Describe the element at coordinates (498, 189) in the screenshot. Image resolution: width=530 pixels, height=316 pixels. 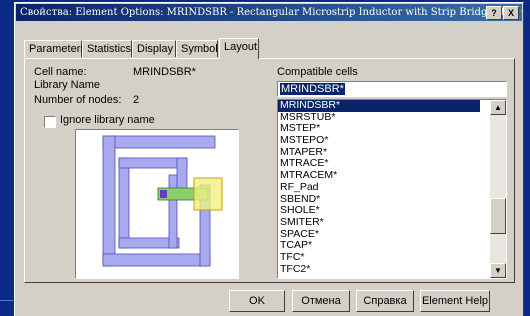
I see `list-scrollbar: ▲ ▼` at that location.